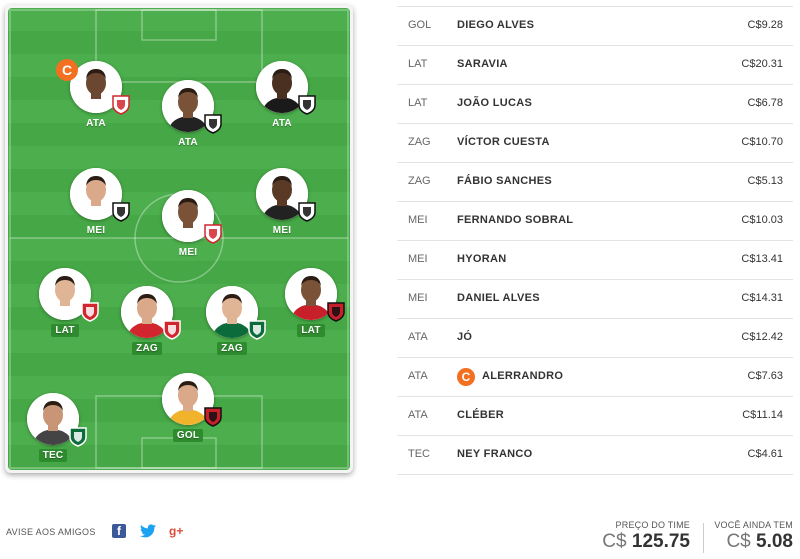  What do you see at coordinates (595, 65) in the screenshot?
I see `roster-row: LAT SARAVIA C$20.31` at bounding box center [595, 65].